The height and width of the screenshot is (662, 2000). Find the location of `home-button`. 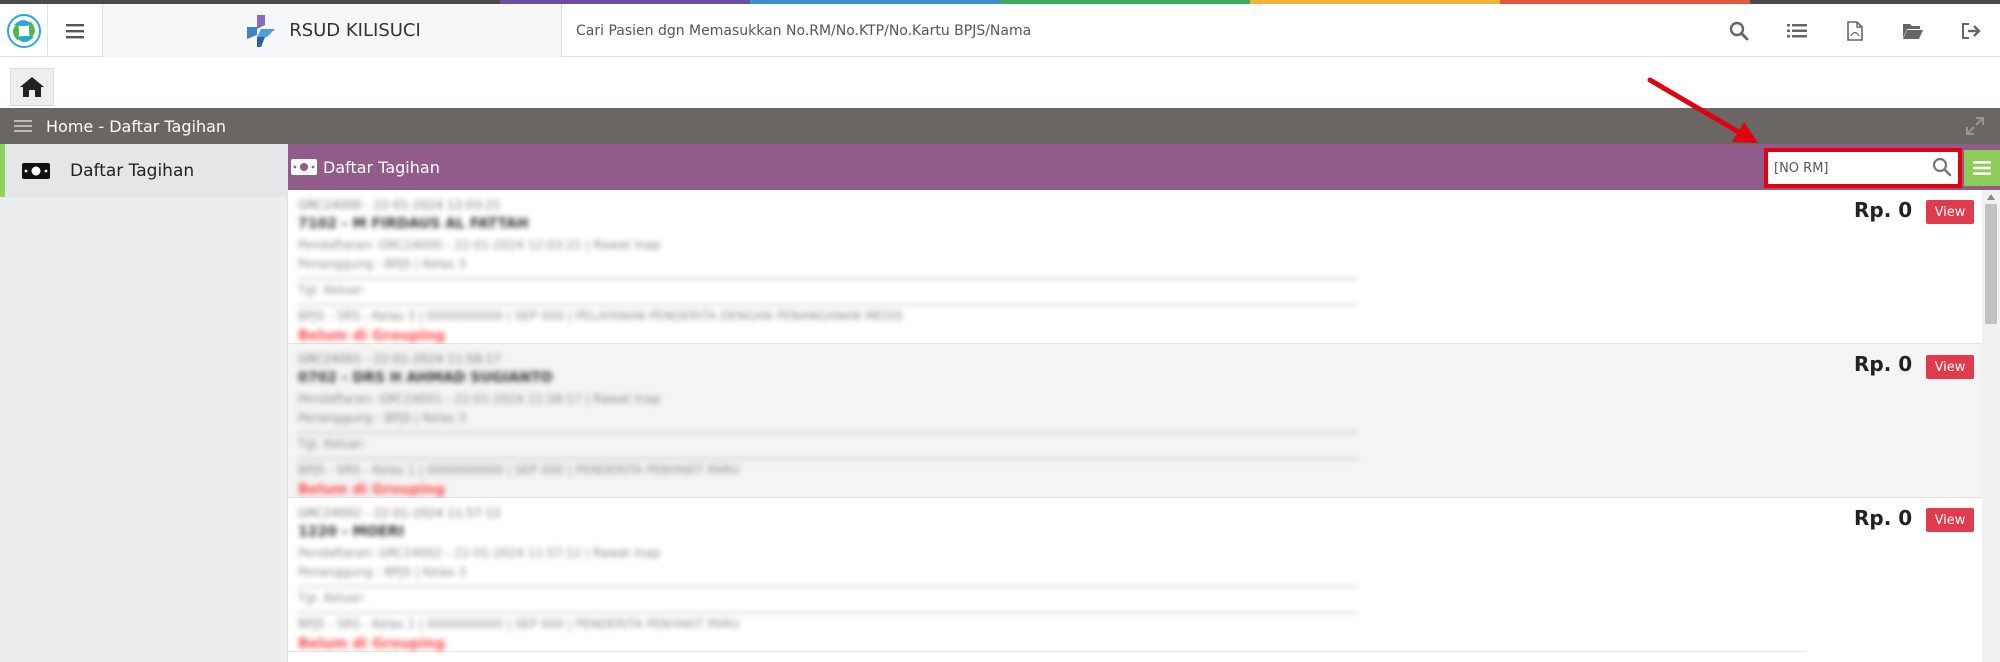

home-button is located at coordinates (32, 87).